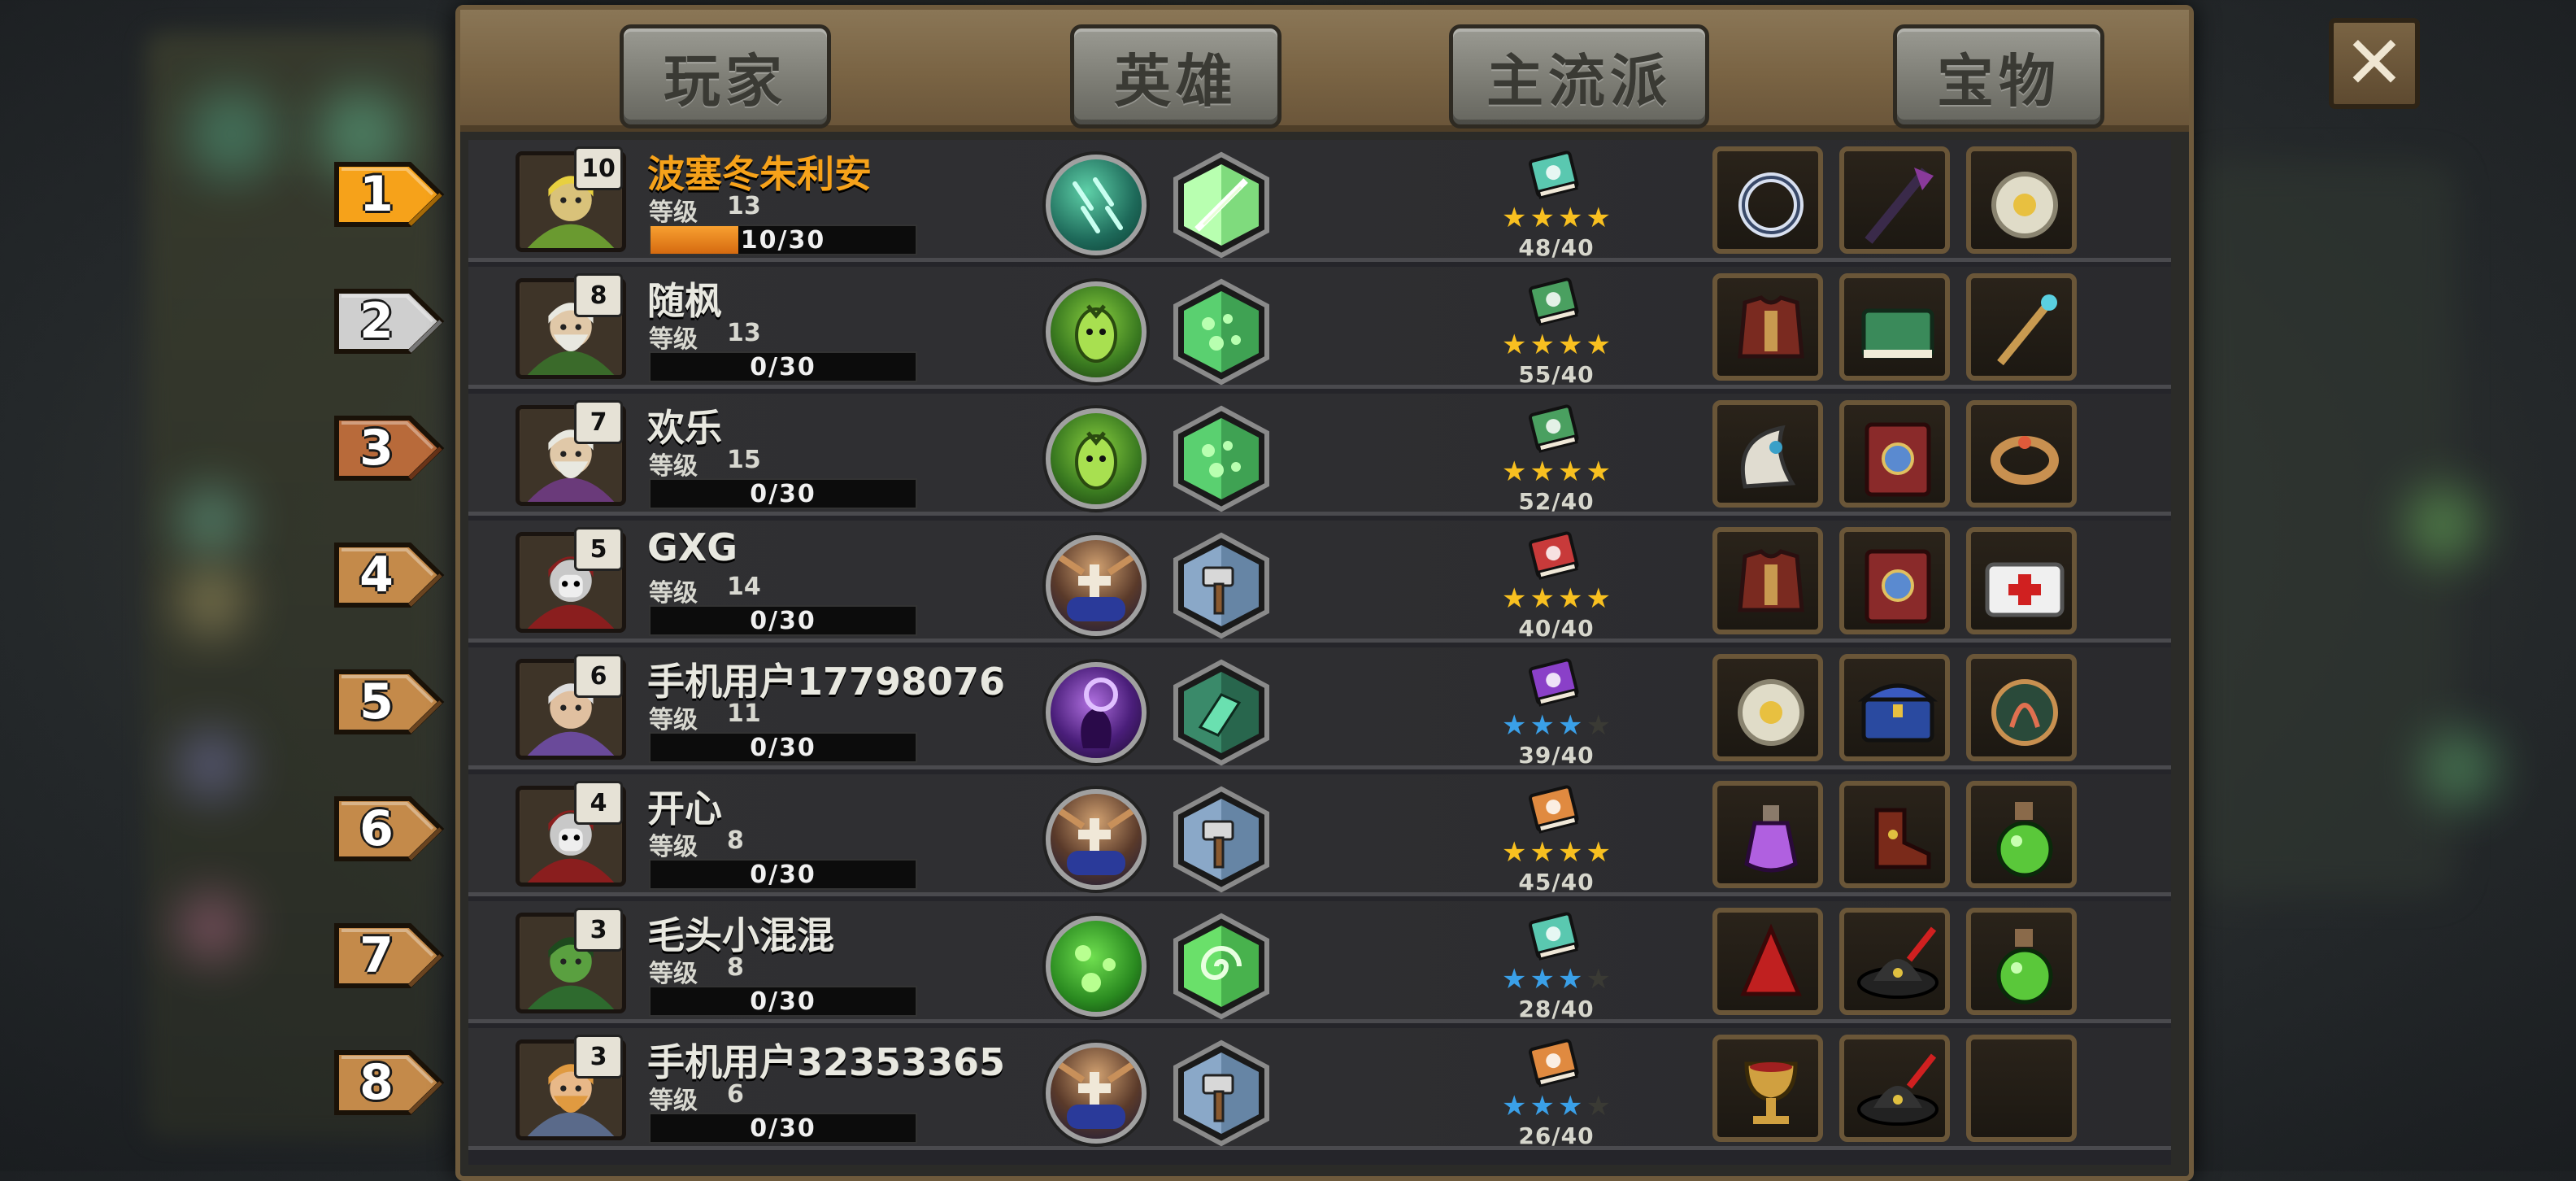 The height and width of the screenshot is (1181, 2576). I want to click on rank-marker: 4, so click(389, 575).